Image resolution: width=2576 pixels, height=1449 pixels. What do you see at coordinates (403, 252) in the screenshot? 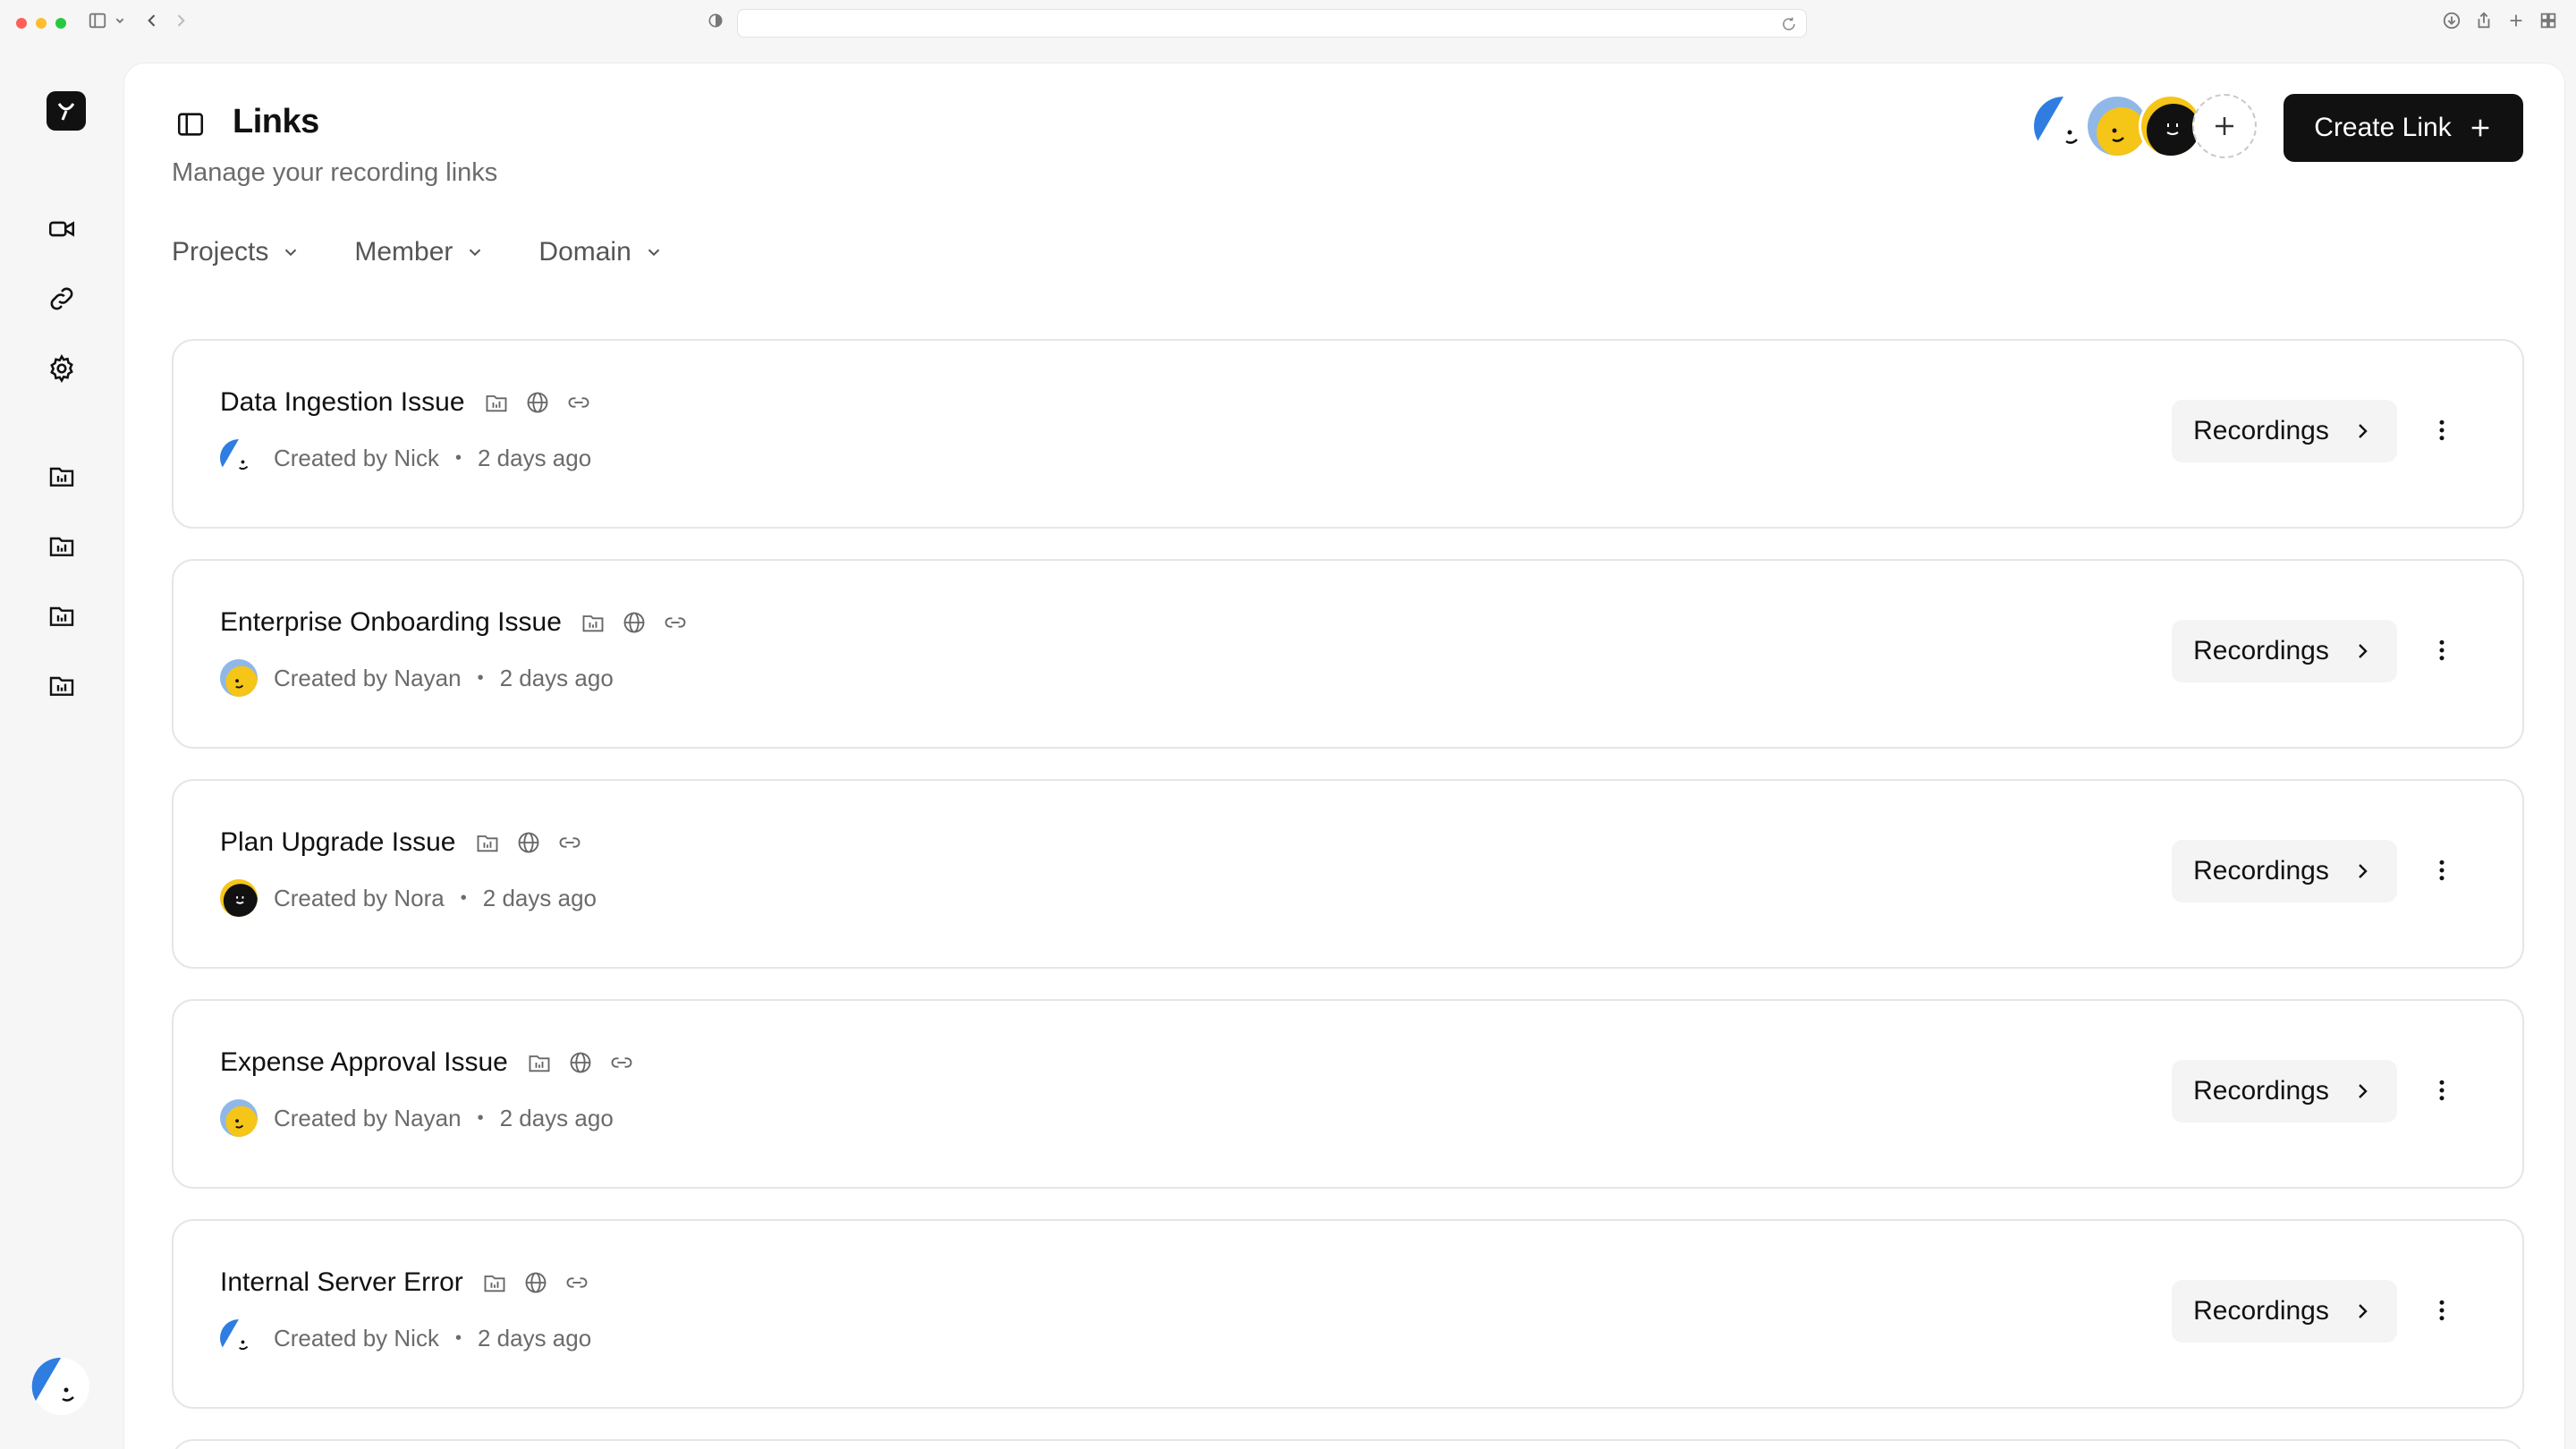
I see `filter-label: Member` at bounding box center [403, 252].